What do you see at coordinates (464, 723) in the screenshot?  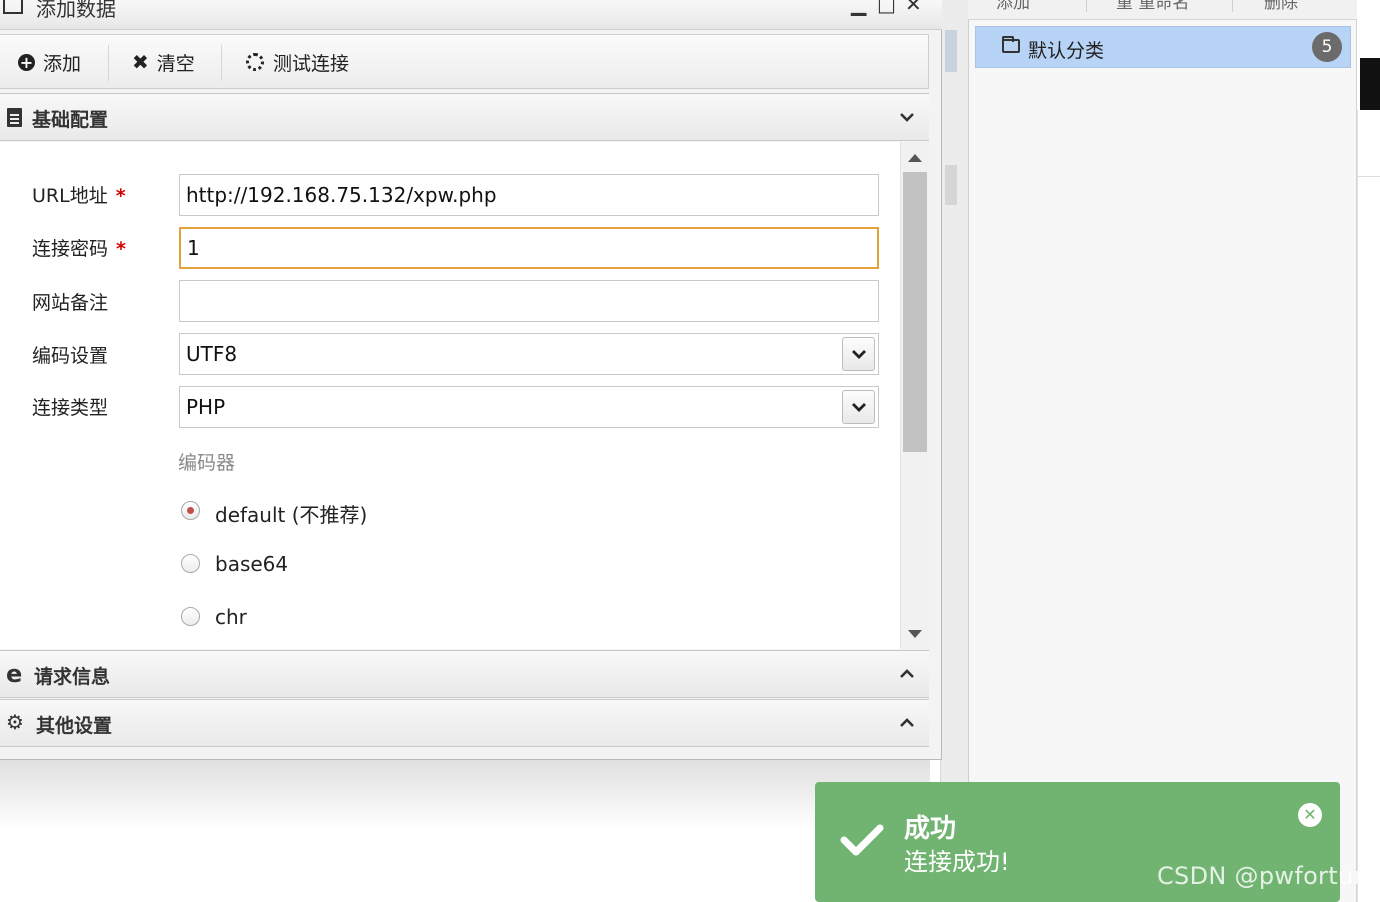 I see `section-other-settings-header: ⚙ 其他设置` at bounding box center [464, 723].